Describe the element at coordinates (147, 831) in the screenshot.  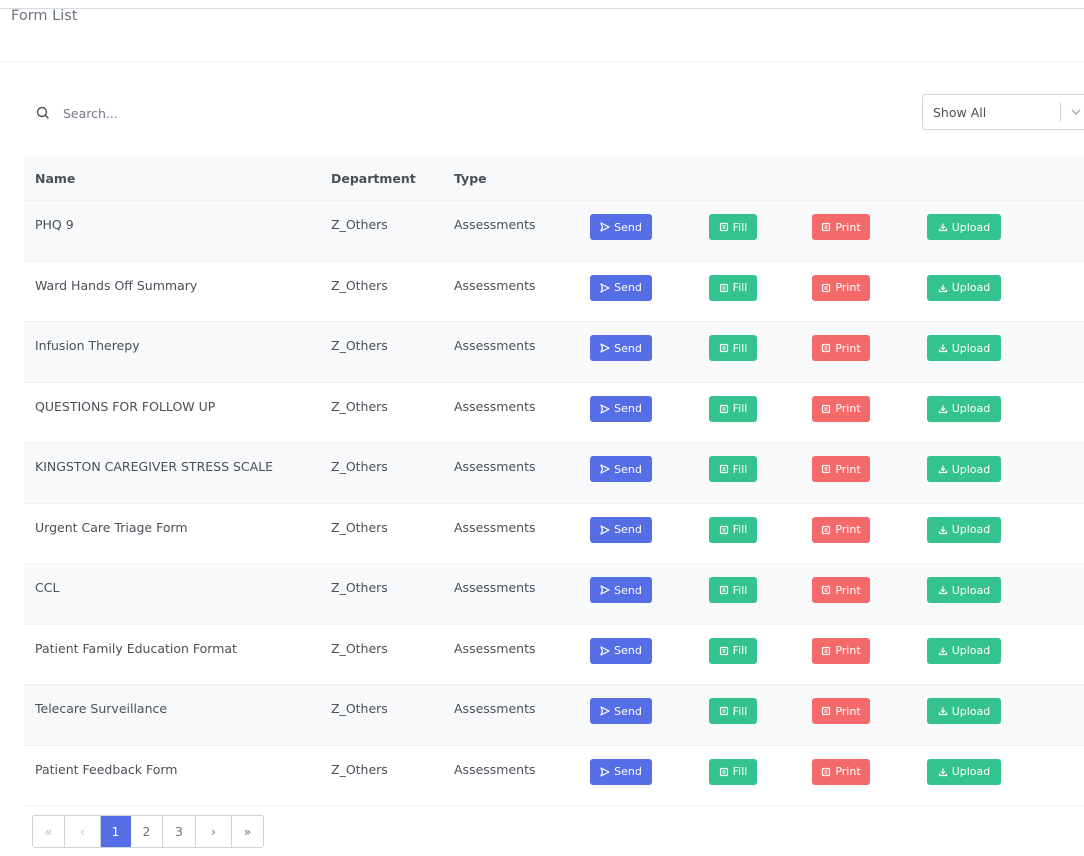
I see `pagination-page-2: 2` at that location.